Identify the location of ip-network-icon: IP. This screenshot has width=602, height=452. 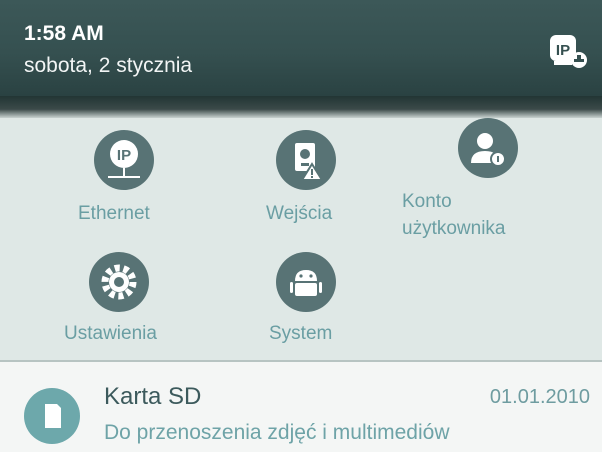
(124, 160).